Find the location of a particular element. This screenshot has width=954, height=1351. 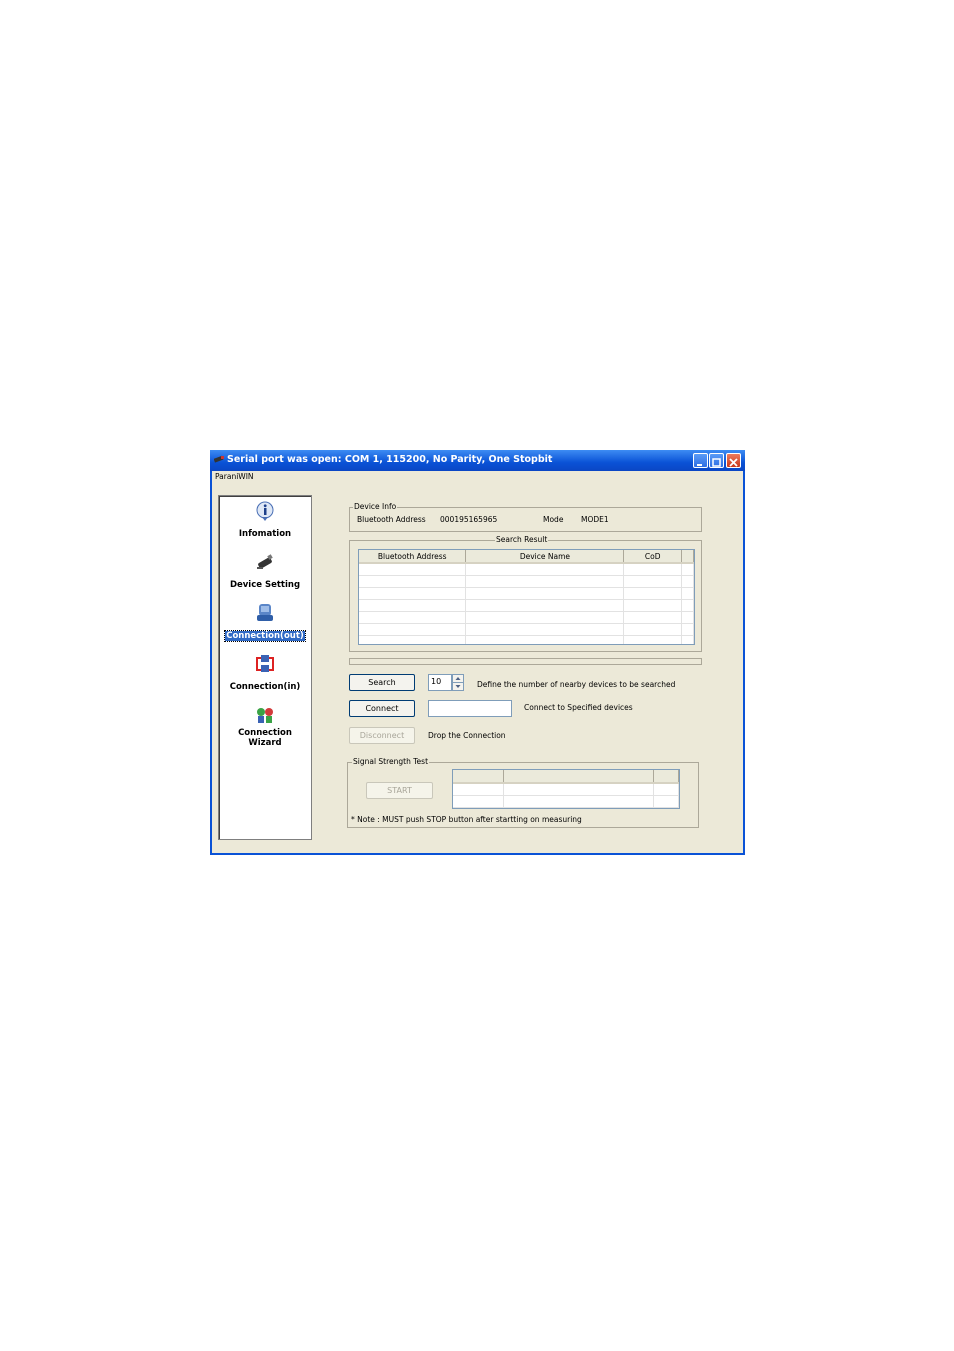

sidebar-item-connection-out: Connection(out) is located at coordinates (265, 622).